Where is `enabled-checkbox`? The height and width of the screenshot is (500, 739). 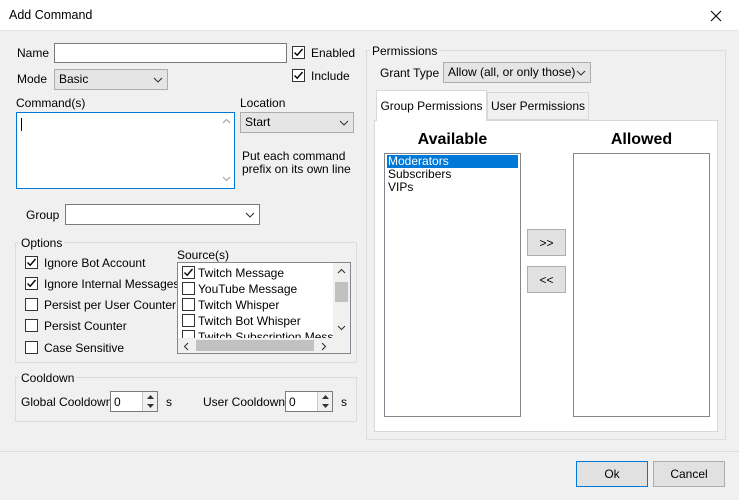 enabled-checkbox is located at coordinates (298, 52).